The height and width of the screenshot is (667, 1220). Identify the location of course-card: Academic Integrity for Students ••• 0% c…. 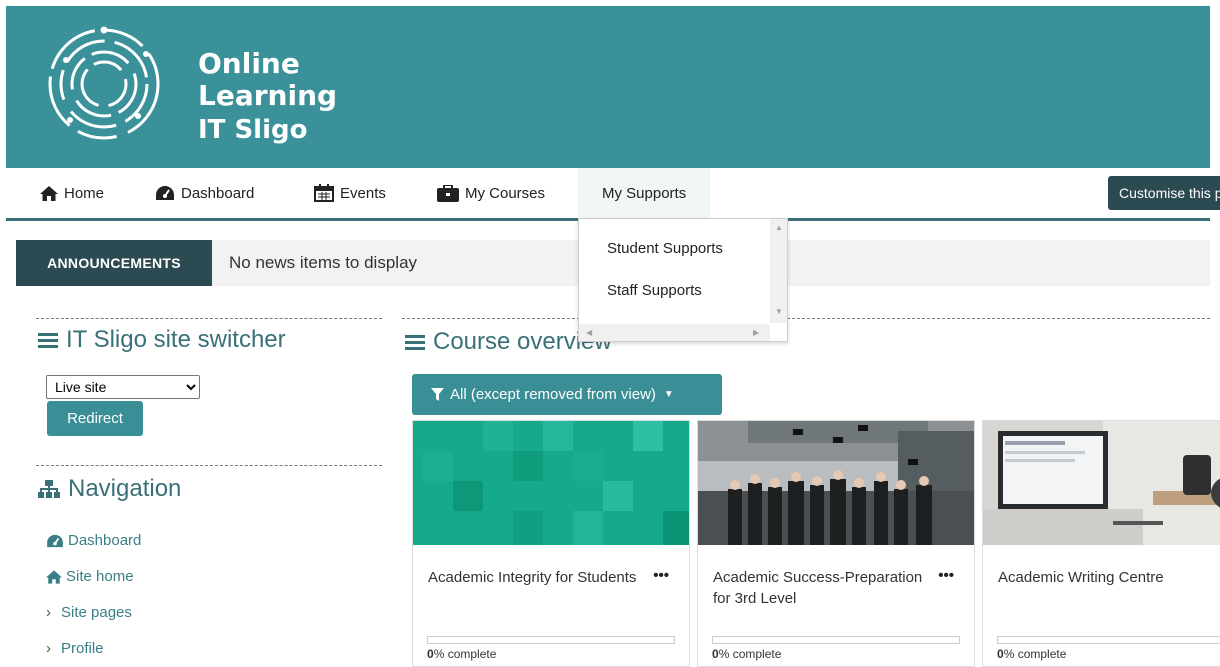
(551, 543).